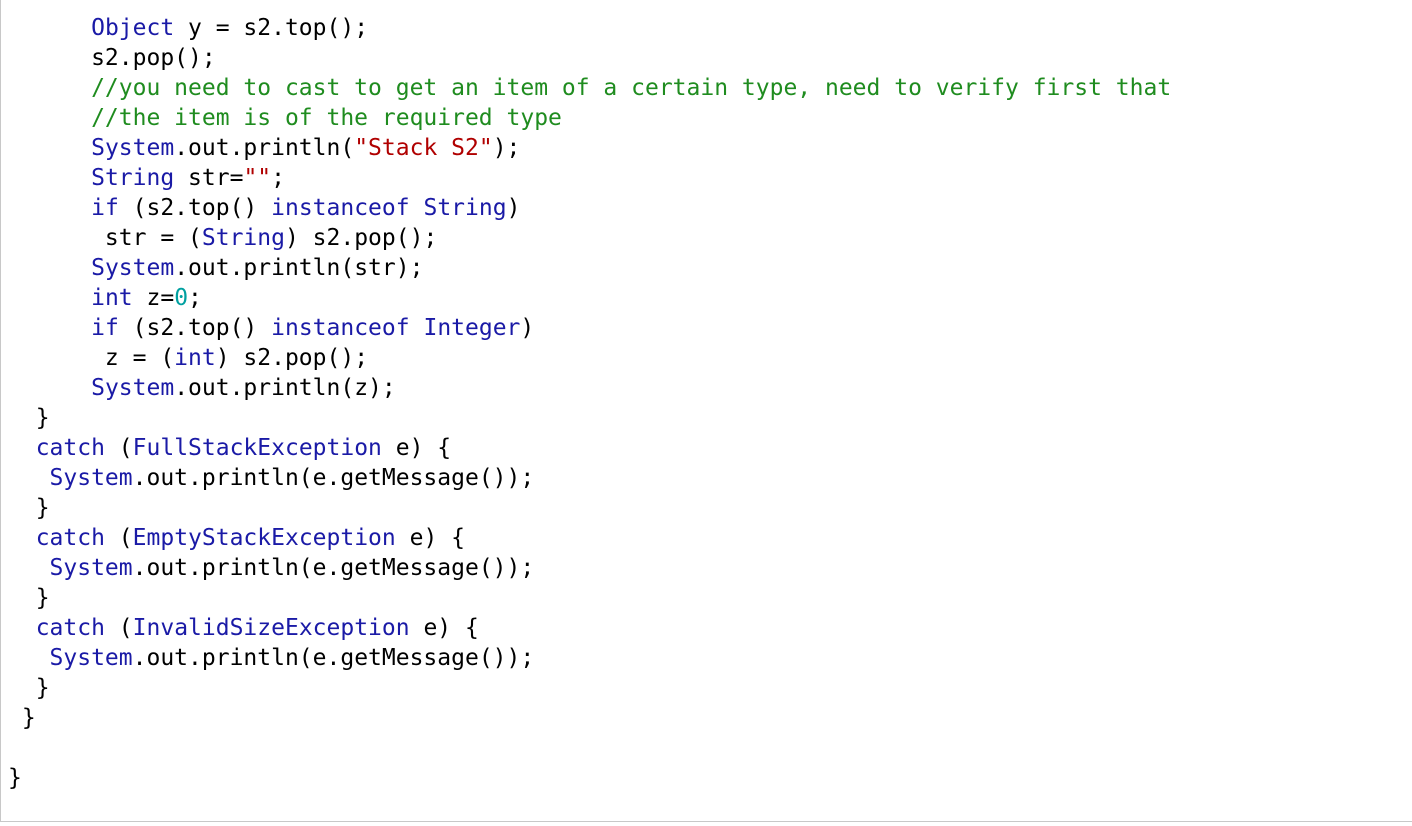 This screenshot has height=826, width=1412. Describe the element at coordinates (257, 448) in the screenshot. I see `code-token: FullStackException` at that location.